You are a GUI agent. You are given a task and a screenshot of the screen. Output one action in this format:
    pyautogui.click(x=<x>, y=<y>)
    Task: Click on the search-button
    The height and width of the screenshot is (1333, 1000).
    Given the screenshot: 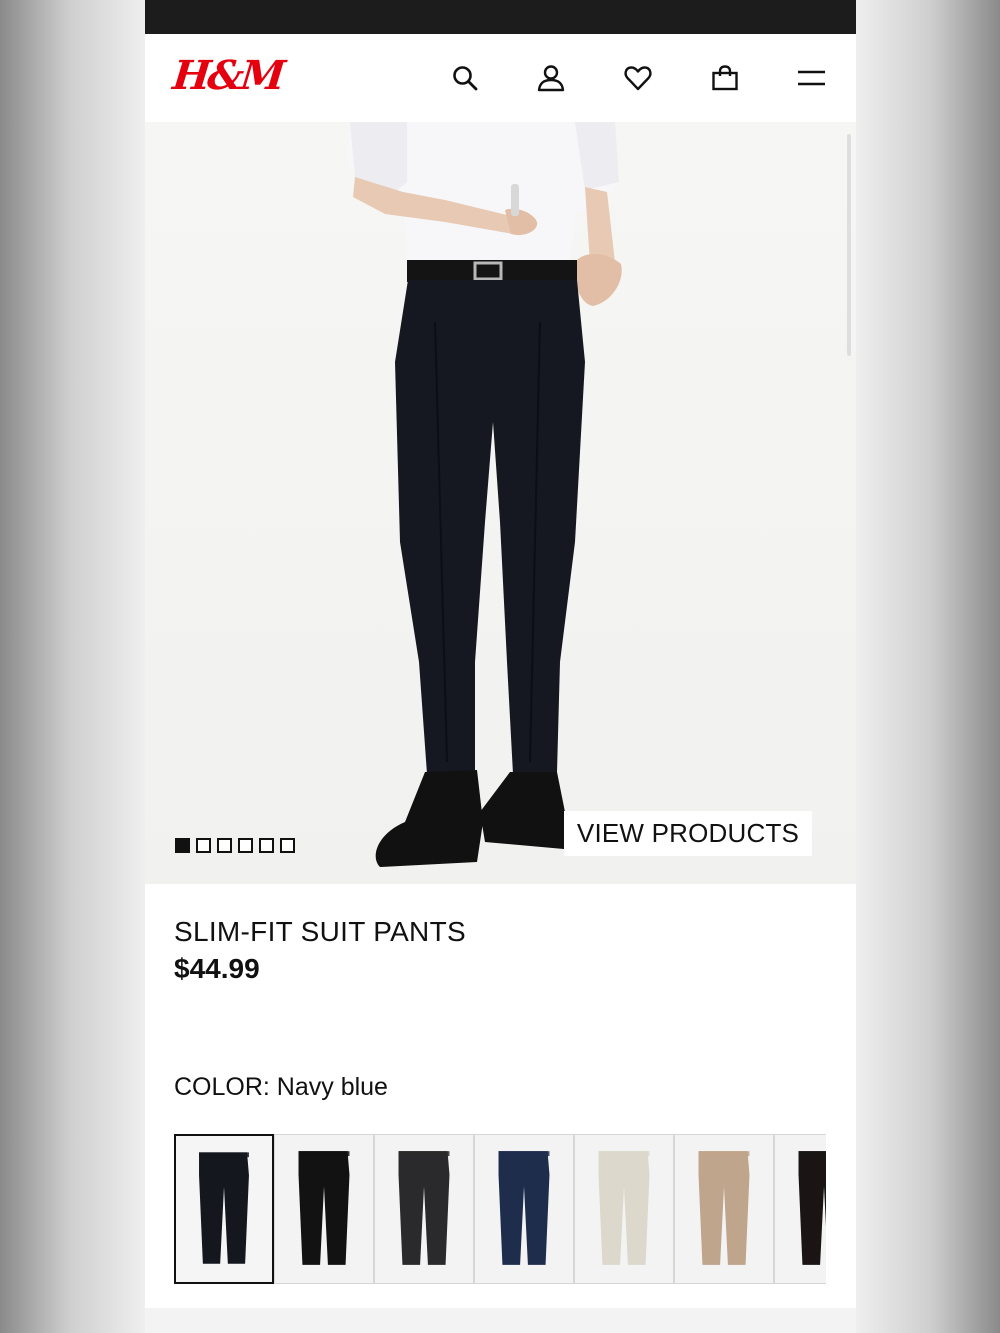 What is the action you would take?
    pyautogui.click(x=465, y=78)
    